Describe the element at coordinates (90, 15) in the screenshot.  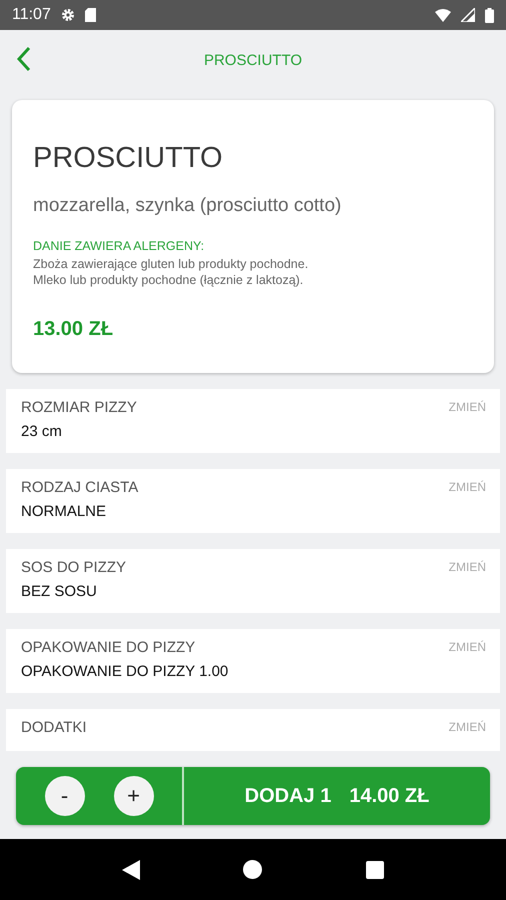
I see `sd-card-icon` at that location.